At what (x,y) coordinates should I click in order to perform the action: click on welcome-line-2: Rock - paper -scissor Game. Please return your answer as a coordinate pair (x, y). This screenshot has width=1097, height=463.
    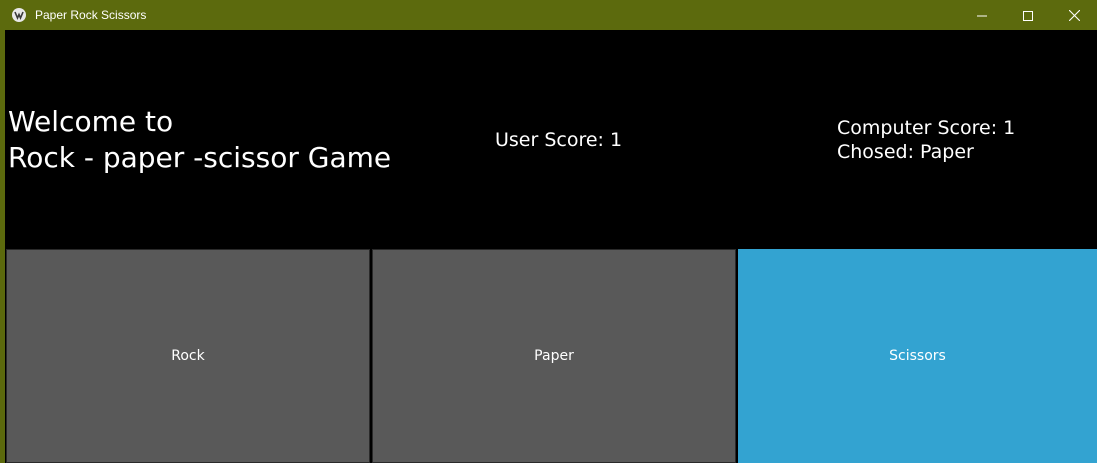
    Looking at the image, I should click on (200, 157).